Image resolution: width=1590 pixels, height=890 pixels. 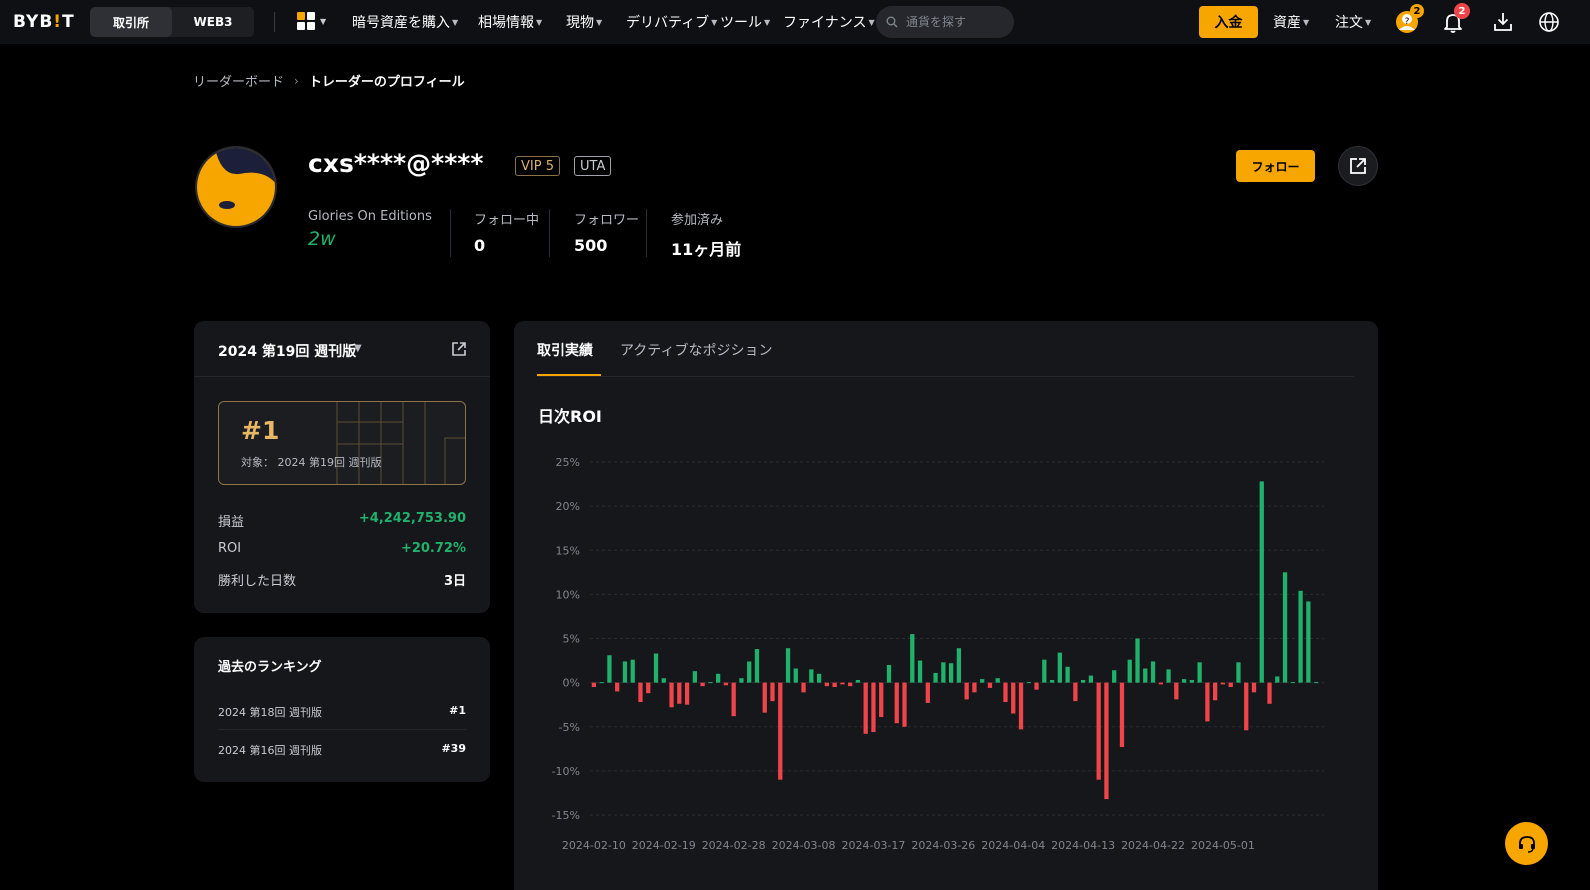 I want to click on row-label: 損益, so click(x=231, y=522).